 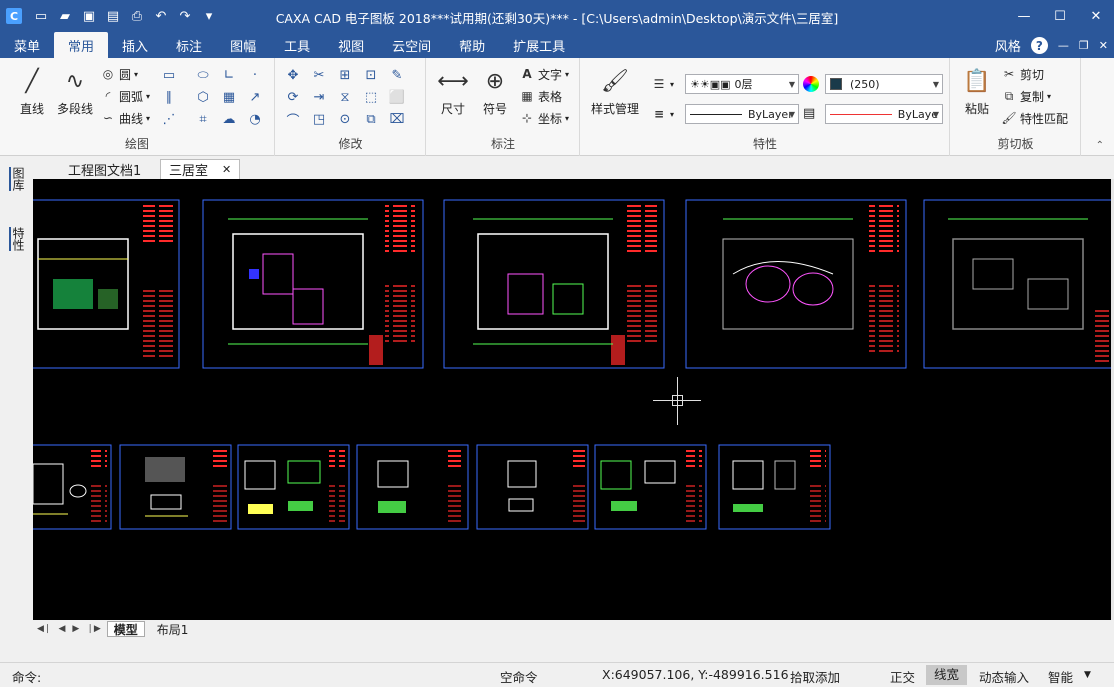 What do you see at coordinates (371, 97) in the screenshot?
I see `scale-icon: ⬚` at bounding box center [371, 97].